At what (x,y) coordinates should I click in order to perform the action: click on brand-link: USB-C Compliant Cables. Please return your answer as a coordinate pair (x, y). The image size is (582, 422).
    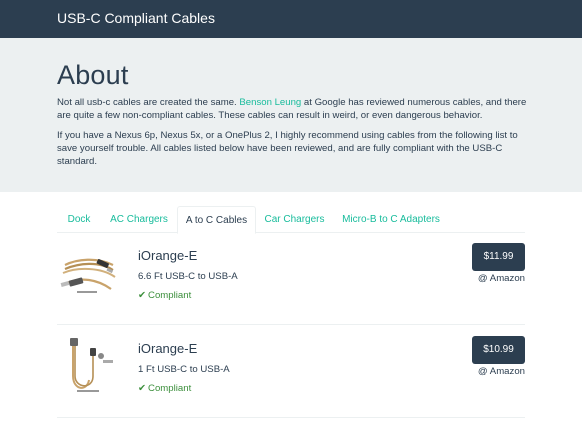
    Looking at the image, I should click on (136, 18).